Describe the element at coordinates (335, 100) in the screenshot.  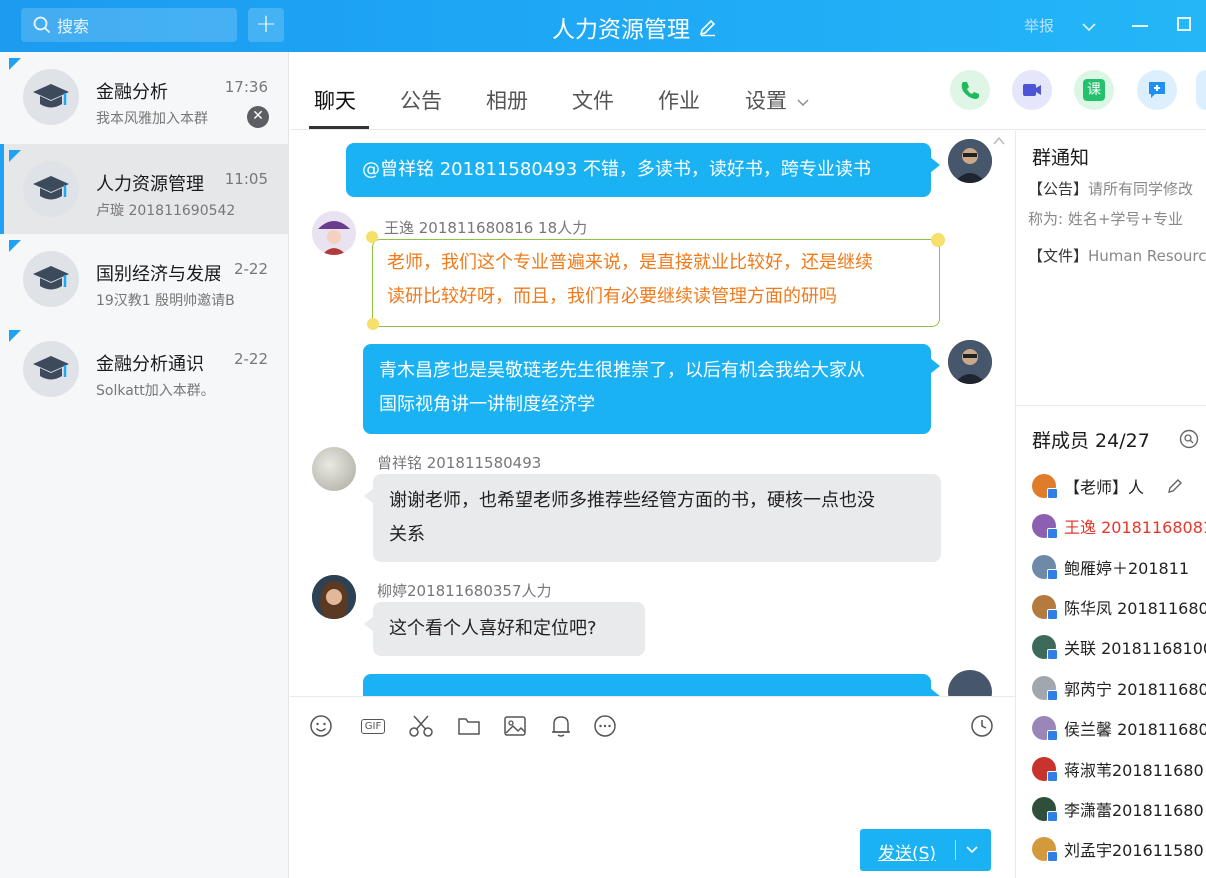
I see `tab-chat: 聊天` at that location.